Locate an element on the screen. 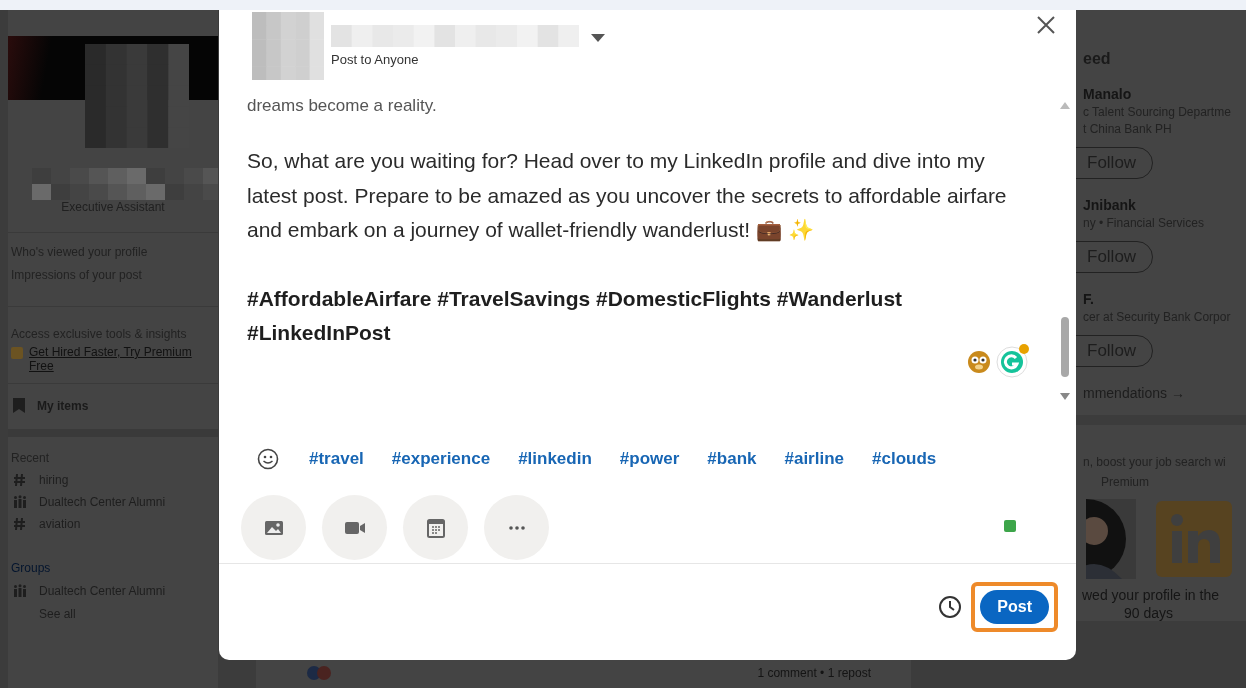 Image resolution: width=1246 pixels, height=688 pixels. grammar-check-icon is located at coordinates (1013, 361).